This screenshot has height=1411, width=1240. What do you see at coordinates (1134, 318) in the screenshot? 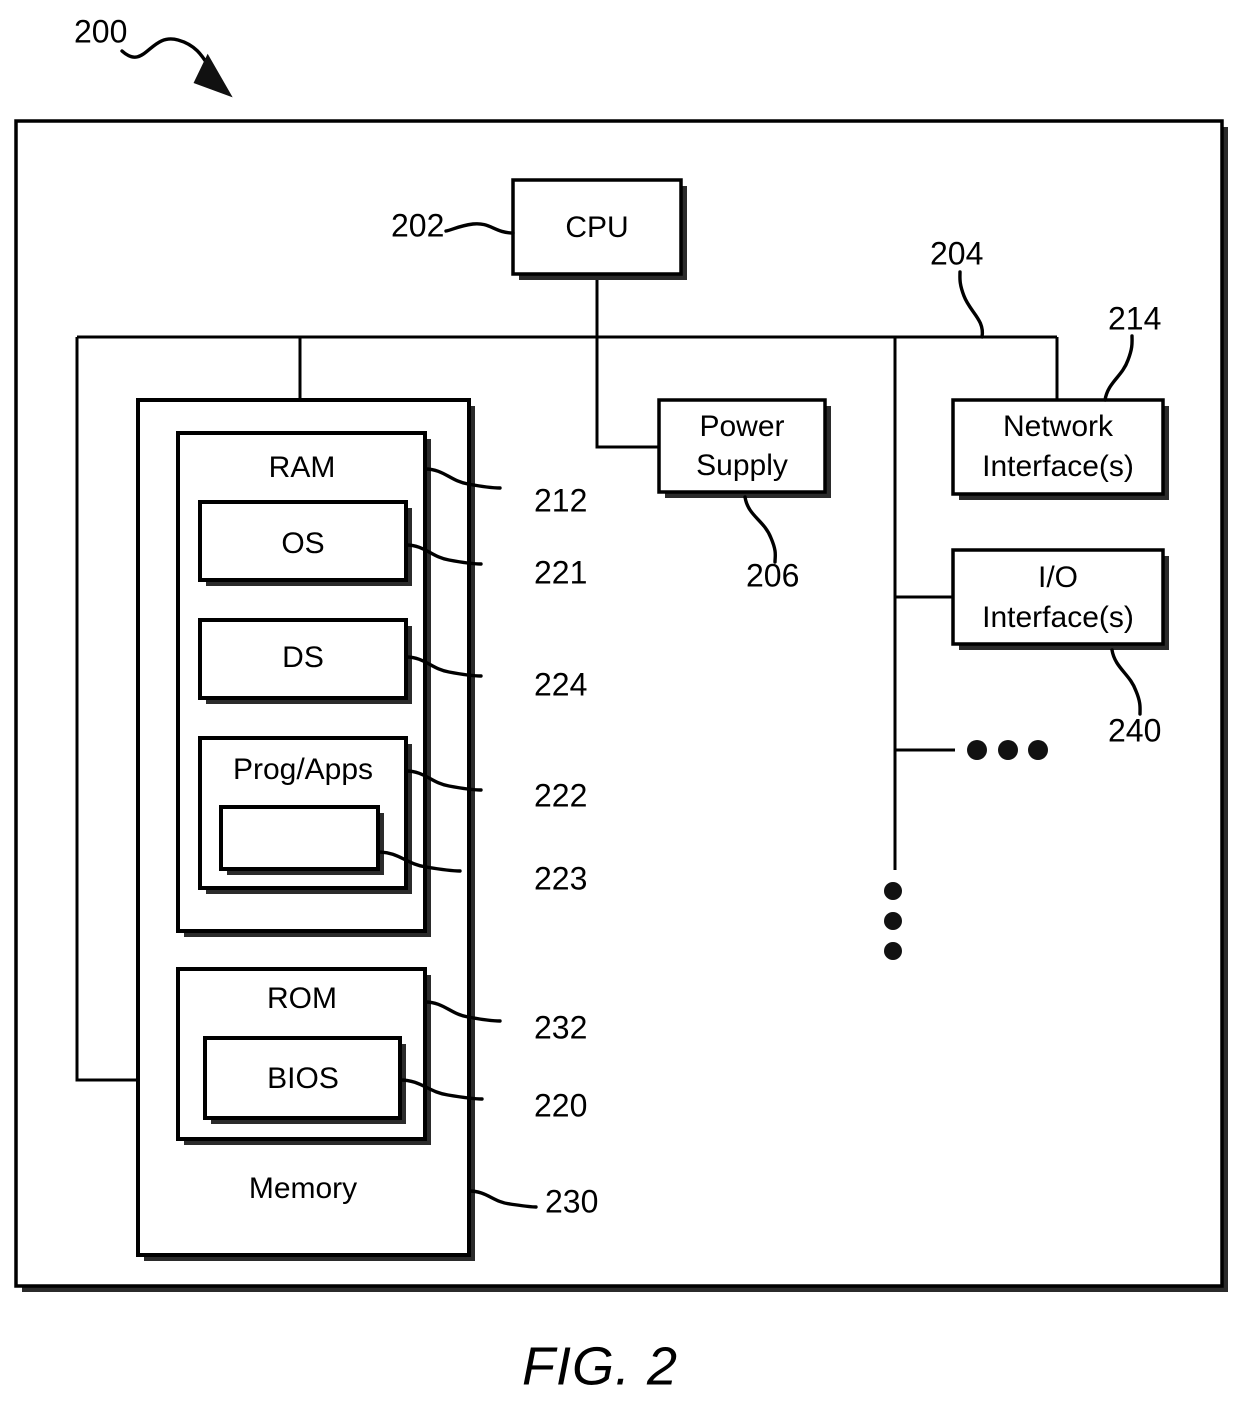
I see `network-interface-ref-214: 214` at bounding box center [1134, 318].